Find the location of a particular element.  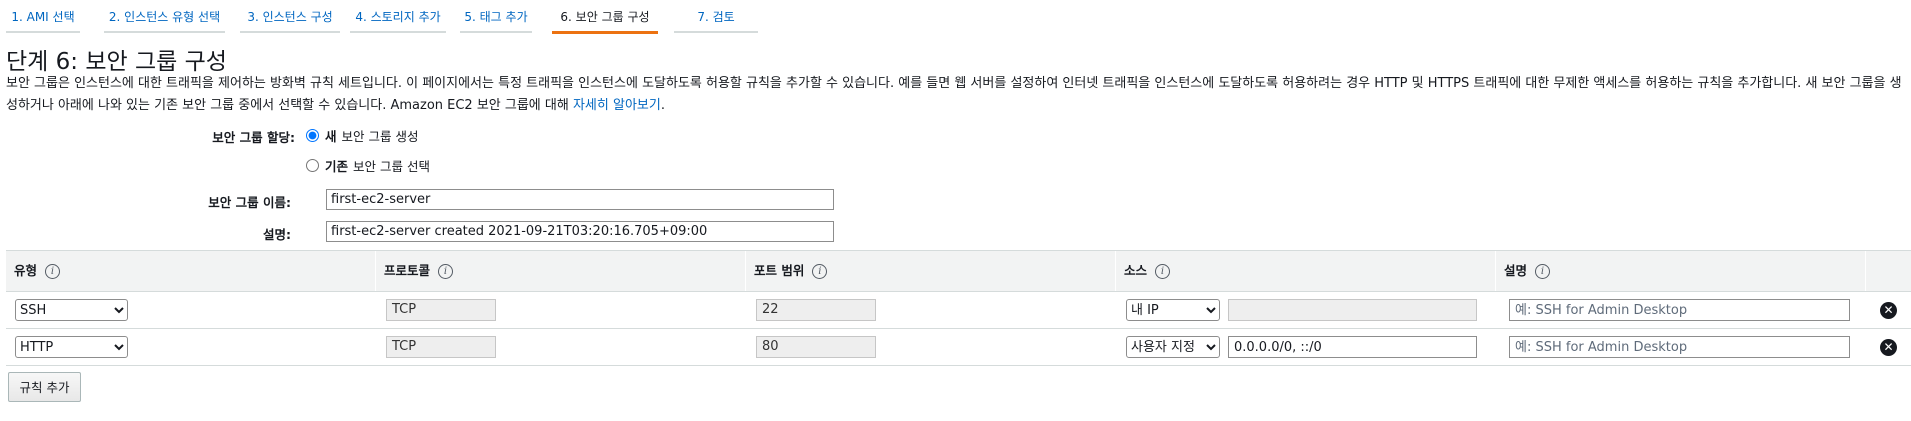

radio-existing-label: 보안 그룹 선택 is located at coordinates (391, 166).